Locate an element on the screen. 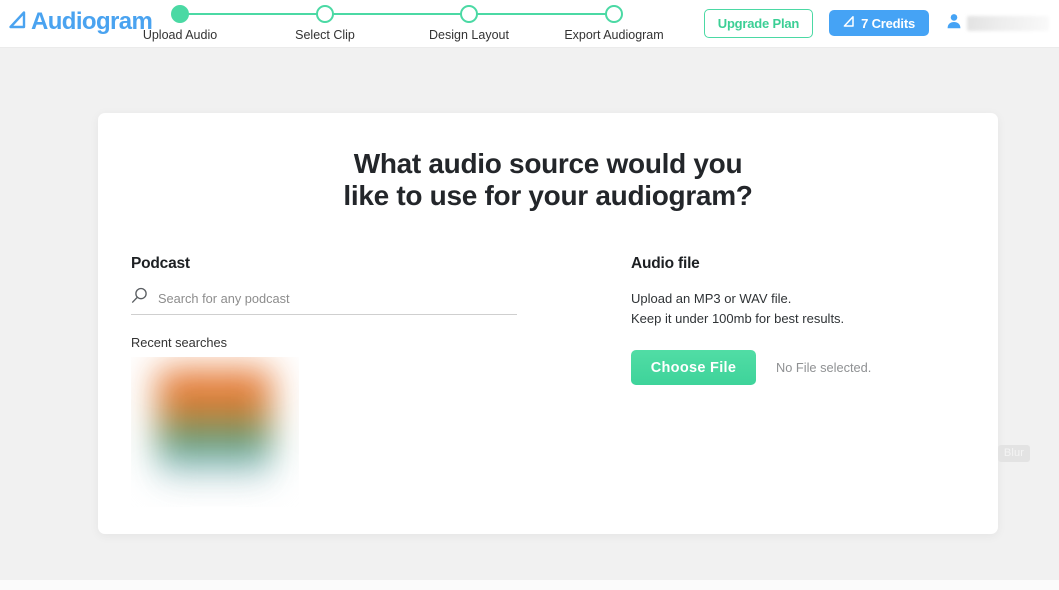 The width and height of the screenshot is (1059, 590). step-dot-upload-audio is located at coordinates (180, 14).